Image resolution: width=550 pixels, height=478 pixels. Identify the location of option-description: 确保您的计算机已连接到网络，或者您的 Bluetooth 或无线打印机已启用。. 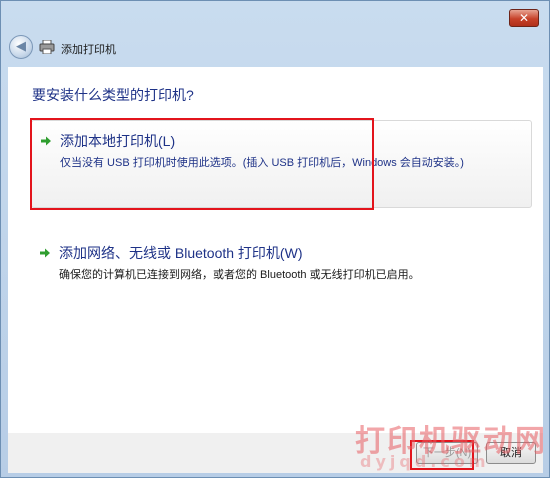
(239, 275).